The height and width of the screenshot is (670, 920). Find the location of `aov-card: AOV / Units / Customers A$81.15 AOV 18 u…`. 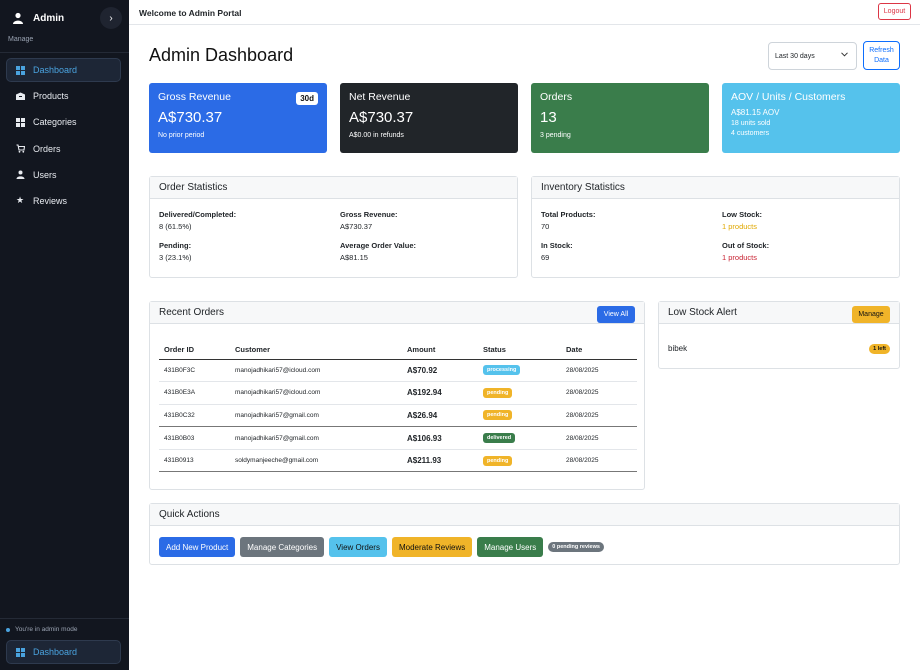

aov-card: AOV / Units / Customers A$81.15 AOV 18 u… is located at coordinates (811, 118).